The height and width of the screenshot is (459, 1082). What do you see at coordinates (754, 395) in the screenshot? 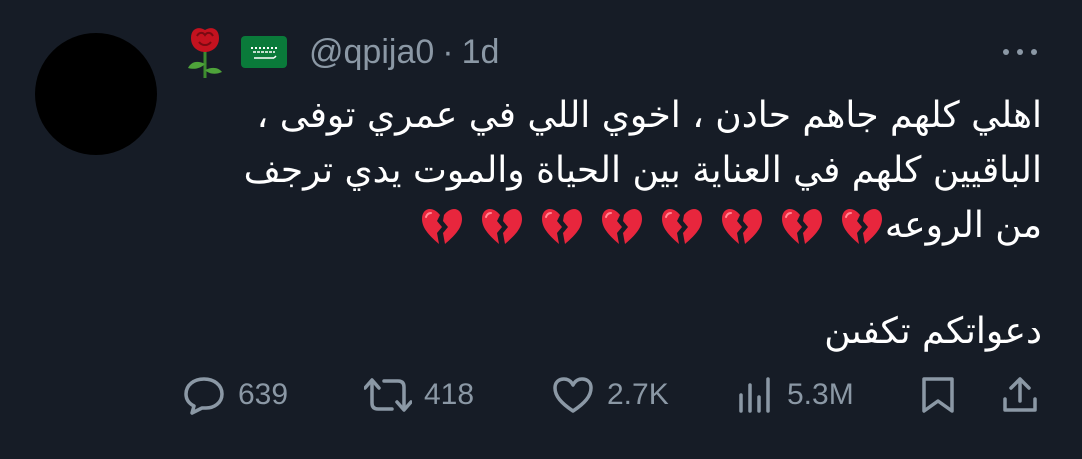
I see `views-icon` at bounding box center [754, 395].